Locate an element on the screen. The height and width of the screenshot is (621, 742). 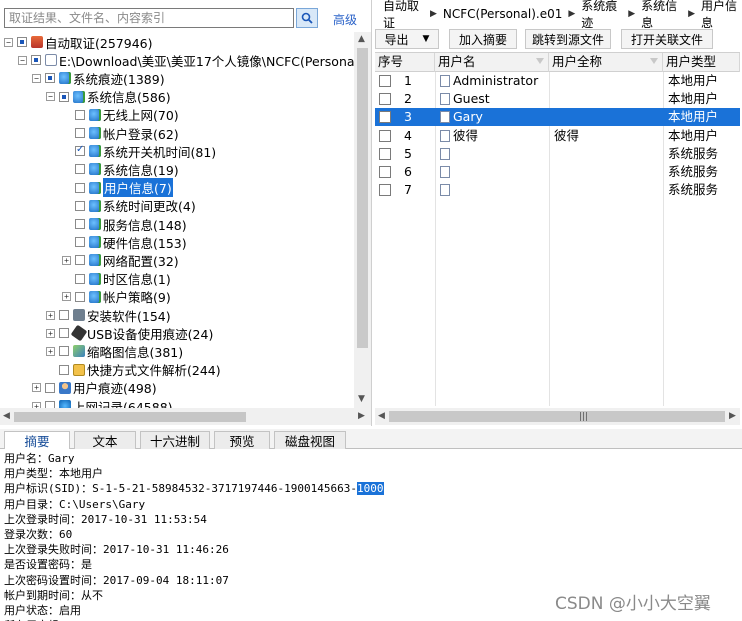
tree-horizontal-scrollbar: ◀ ▶ is located at coordinates (185, 416).